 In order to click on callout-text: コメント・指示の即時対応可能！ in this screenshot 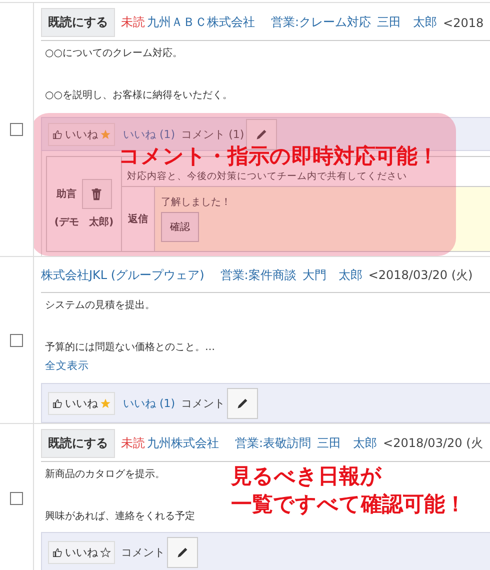, I will do `click(278, 156)`.